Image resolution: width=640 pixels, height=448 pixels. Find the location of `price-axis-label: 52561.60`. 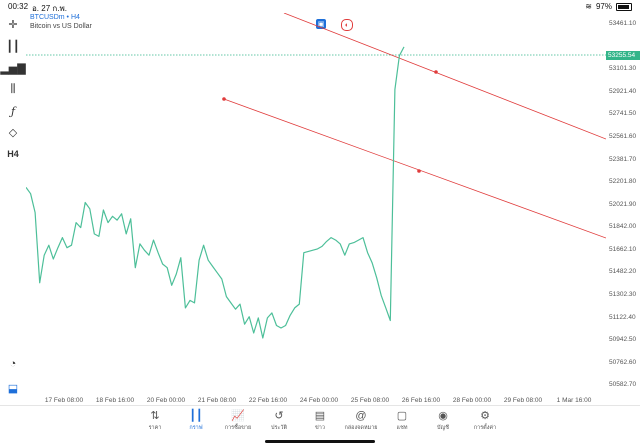

price-axis-label: 52561.60 is located at coordinates (623, 137).